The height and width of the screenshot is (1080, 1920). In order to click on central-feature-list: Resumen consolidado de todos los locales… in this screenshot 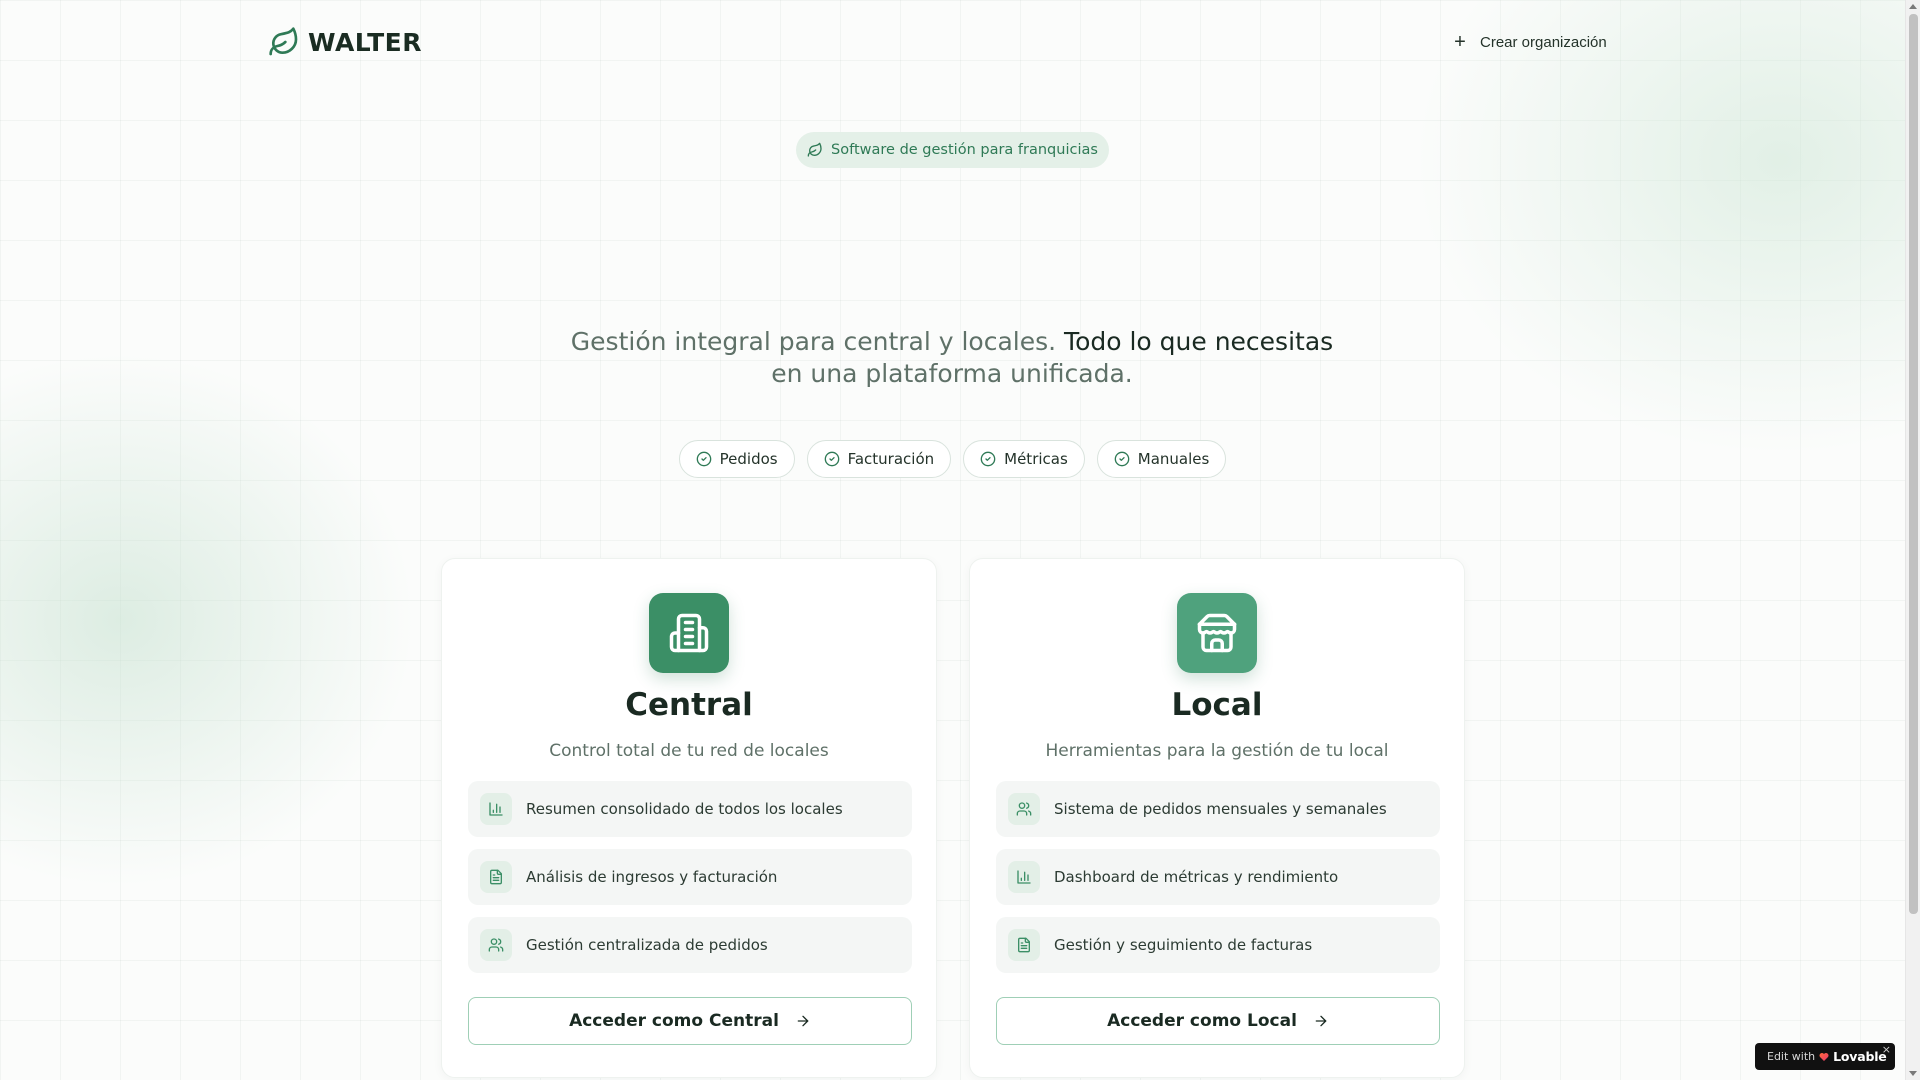, I will do `click(690, 877)`.